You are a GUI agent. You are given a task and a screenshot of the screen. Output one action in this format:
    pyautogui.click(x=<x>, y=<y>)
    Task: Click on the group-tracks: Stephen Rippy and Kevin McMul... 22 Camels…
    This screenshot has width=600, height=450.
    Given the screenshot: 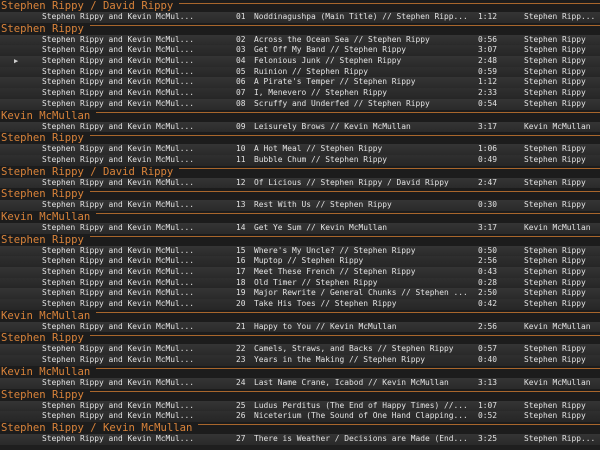 What is the action you would take?
    pyautogui.click(x=300, y=355)
    